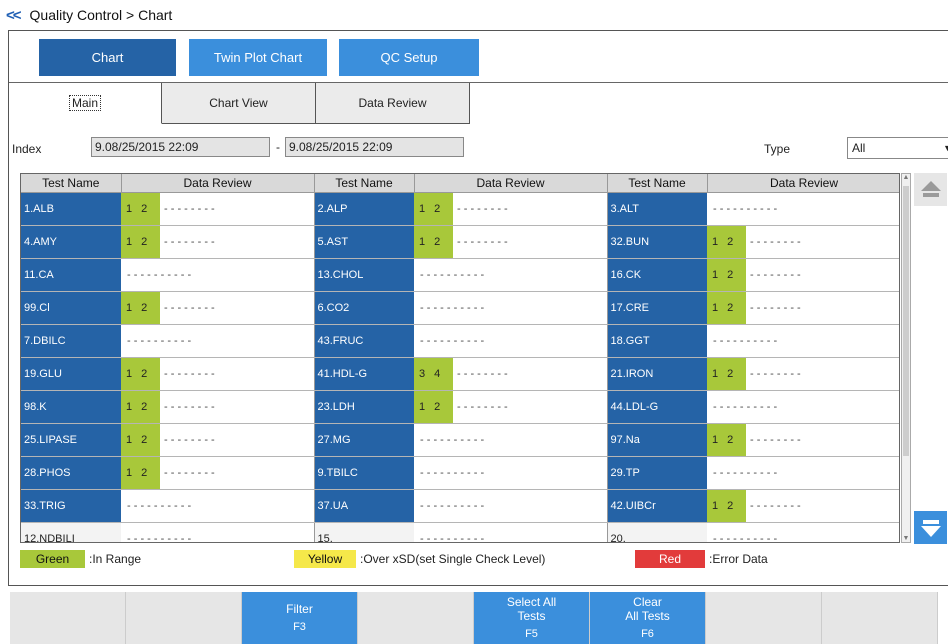  Describe the element at coordinates (364, 308) in the screenshot. I see `test-name-cell: 6.CO2` at that location.